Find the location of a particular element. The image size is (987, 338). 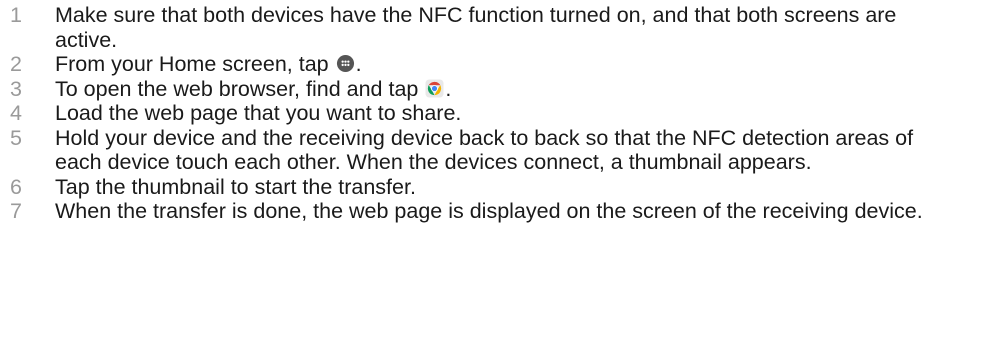

step-text-before: To open the web browser, find and tap is located at coordinates (237, 88).